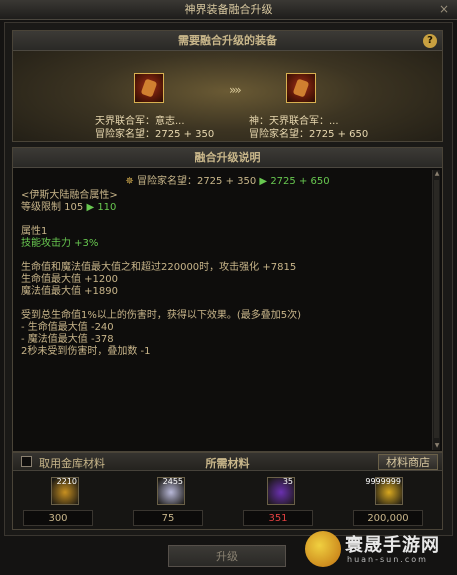 Image resolution: width=457 pixels, height=575 pixels. What do you see at coordinates (196, 181) in the screenshot?
I see `fame-current: 冒险家名望：2725 + 350` at bounding box center [196, 181].